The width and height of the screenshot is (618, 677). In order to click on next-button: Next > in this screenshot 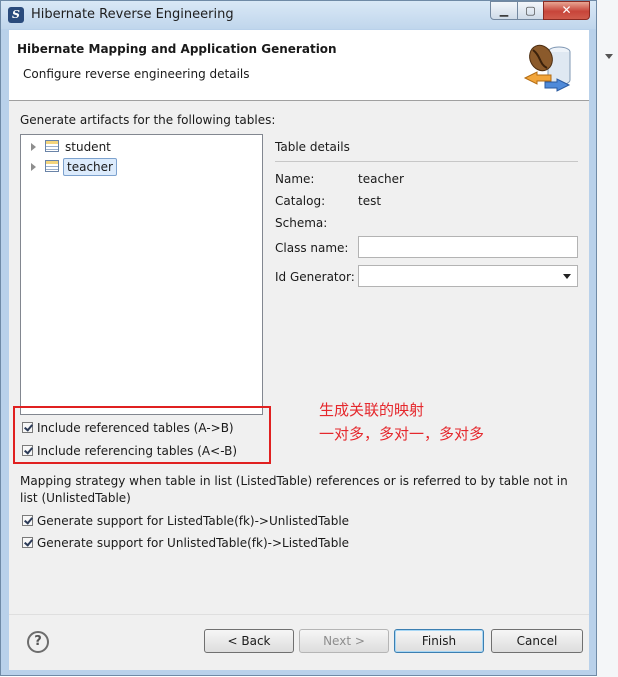, I will do `click(344, 641)`.